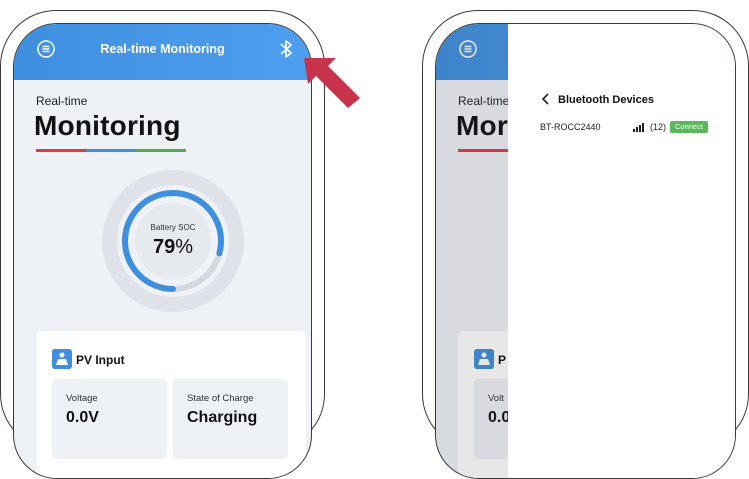 The image size is (749, 479). What do you see at coordinates (109, 419) in the screenshot?
I see `voltage-tile: Voltage 0.0V` at bounding box center [109, 419].